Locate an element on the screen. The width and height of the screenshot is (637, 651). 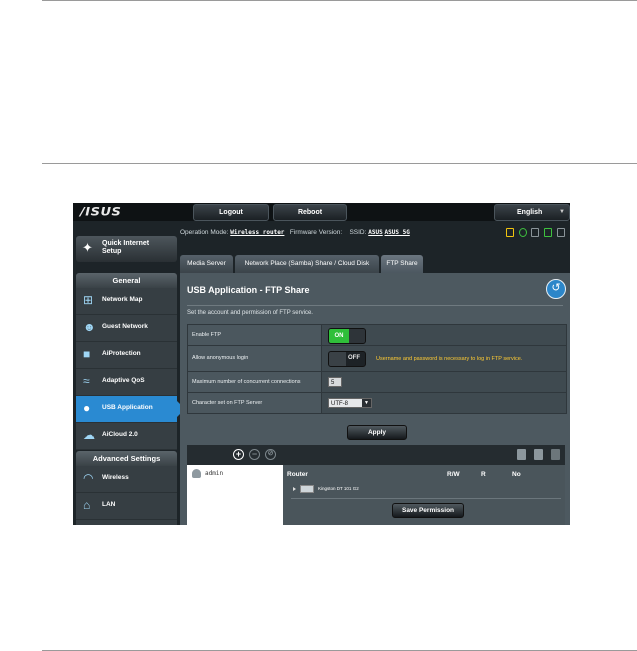
sidebar-item-label: LAN is located at coordinates (109, 504).